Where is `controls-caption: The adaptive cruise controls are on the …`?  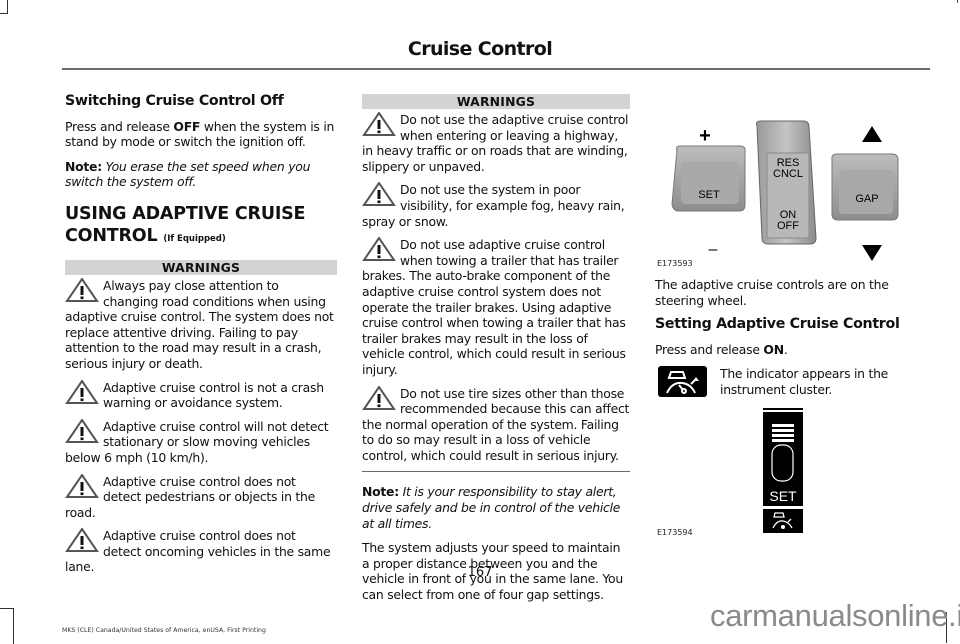
controls-caption: The adaptive cruise controls are on the … is located at coordinates (772, 292).